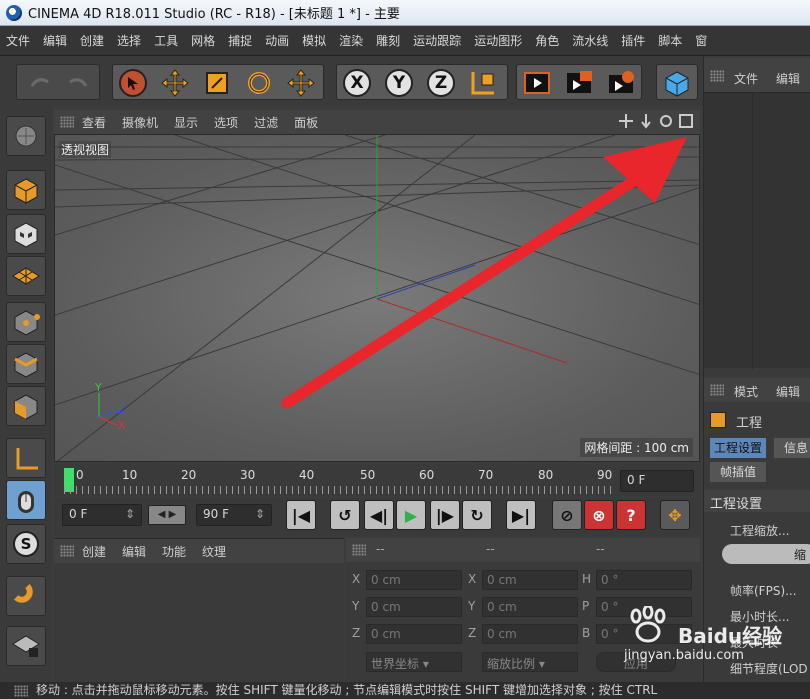 The height and width of the screenshot is (699, 810). Describe the element at coordinates (18, 40) in the screenshot. I see `menu-file: 文件` at that location.